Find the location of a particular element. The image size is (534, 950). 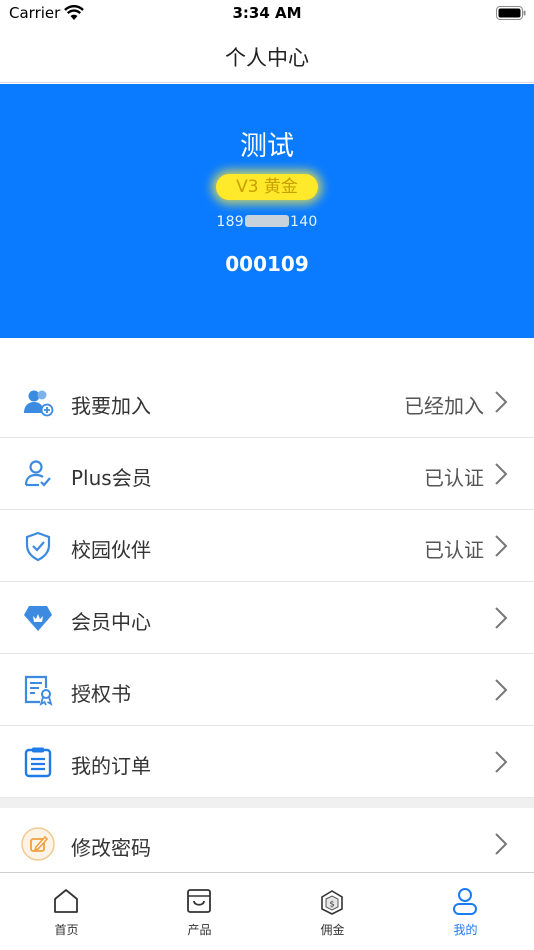

tab-home: 首页 is located at coordinates (66, 911).